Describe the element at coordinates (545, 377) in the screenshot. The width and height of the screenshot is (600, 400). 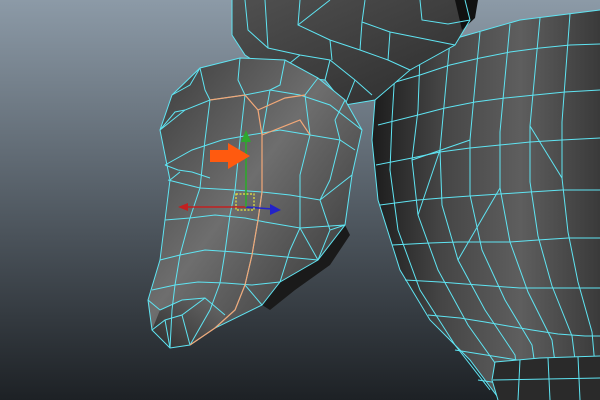
I see `lower-body-mesh` at that location.